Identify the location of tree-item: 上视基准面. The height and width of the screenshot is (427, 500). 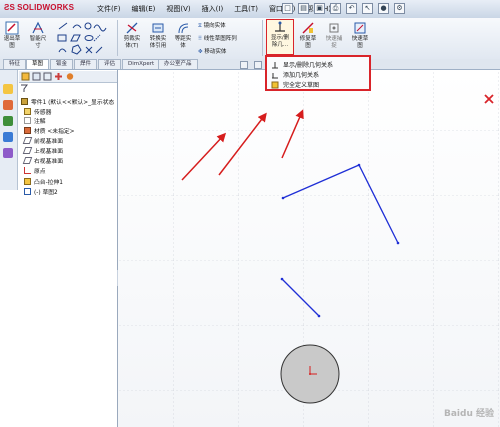
(42, 150).